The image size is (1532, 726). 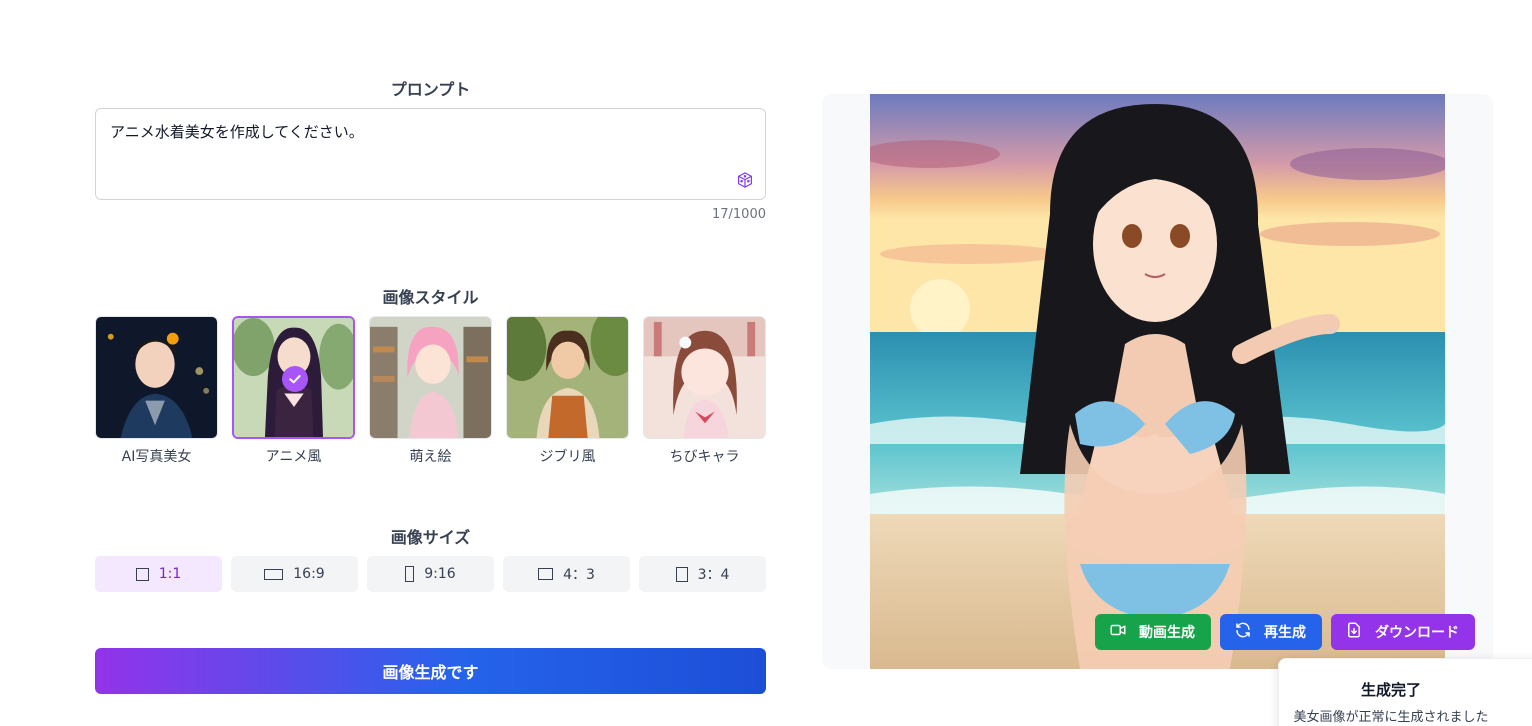 What do you see at coordinates (430, 457) in the screenshot?
I see `style-label: 萌え絵` at bounding box center [430, 457].